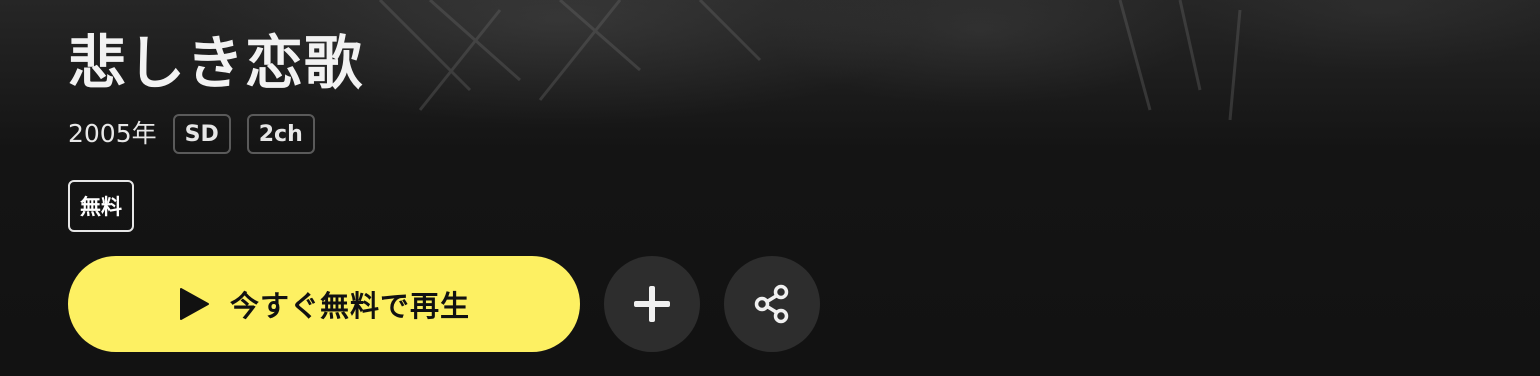 This screenshot has height=376, width=1540. Describe the element at coordinates (194, 304) in the screenshot. I see `play-icon` at that location.